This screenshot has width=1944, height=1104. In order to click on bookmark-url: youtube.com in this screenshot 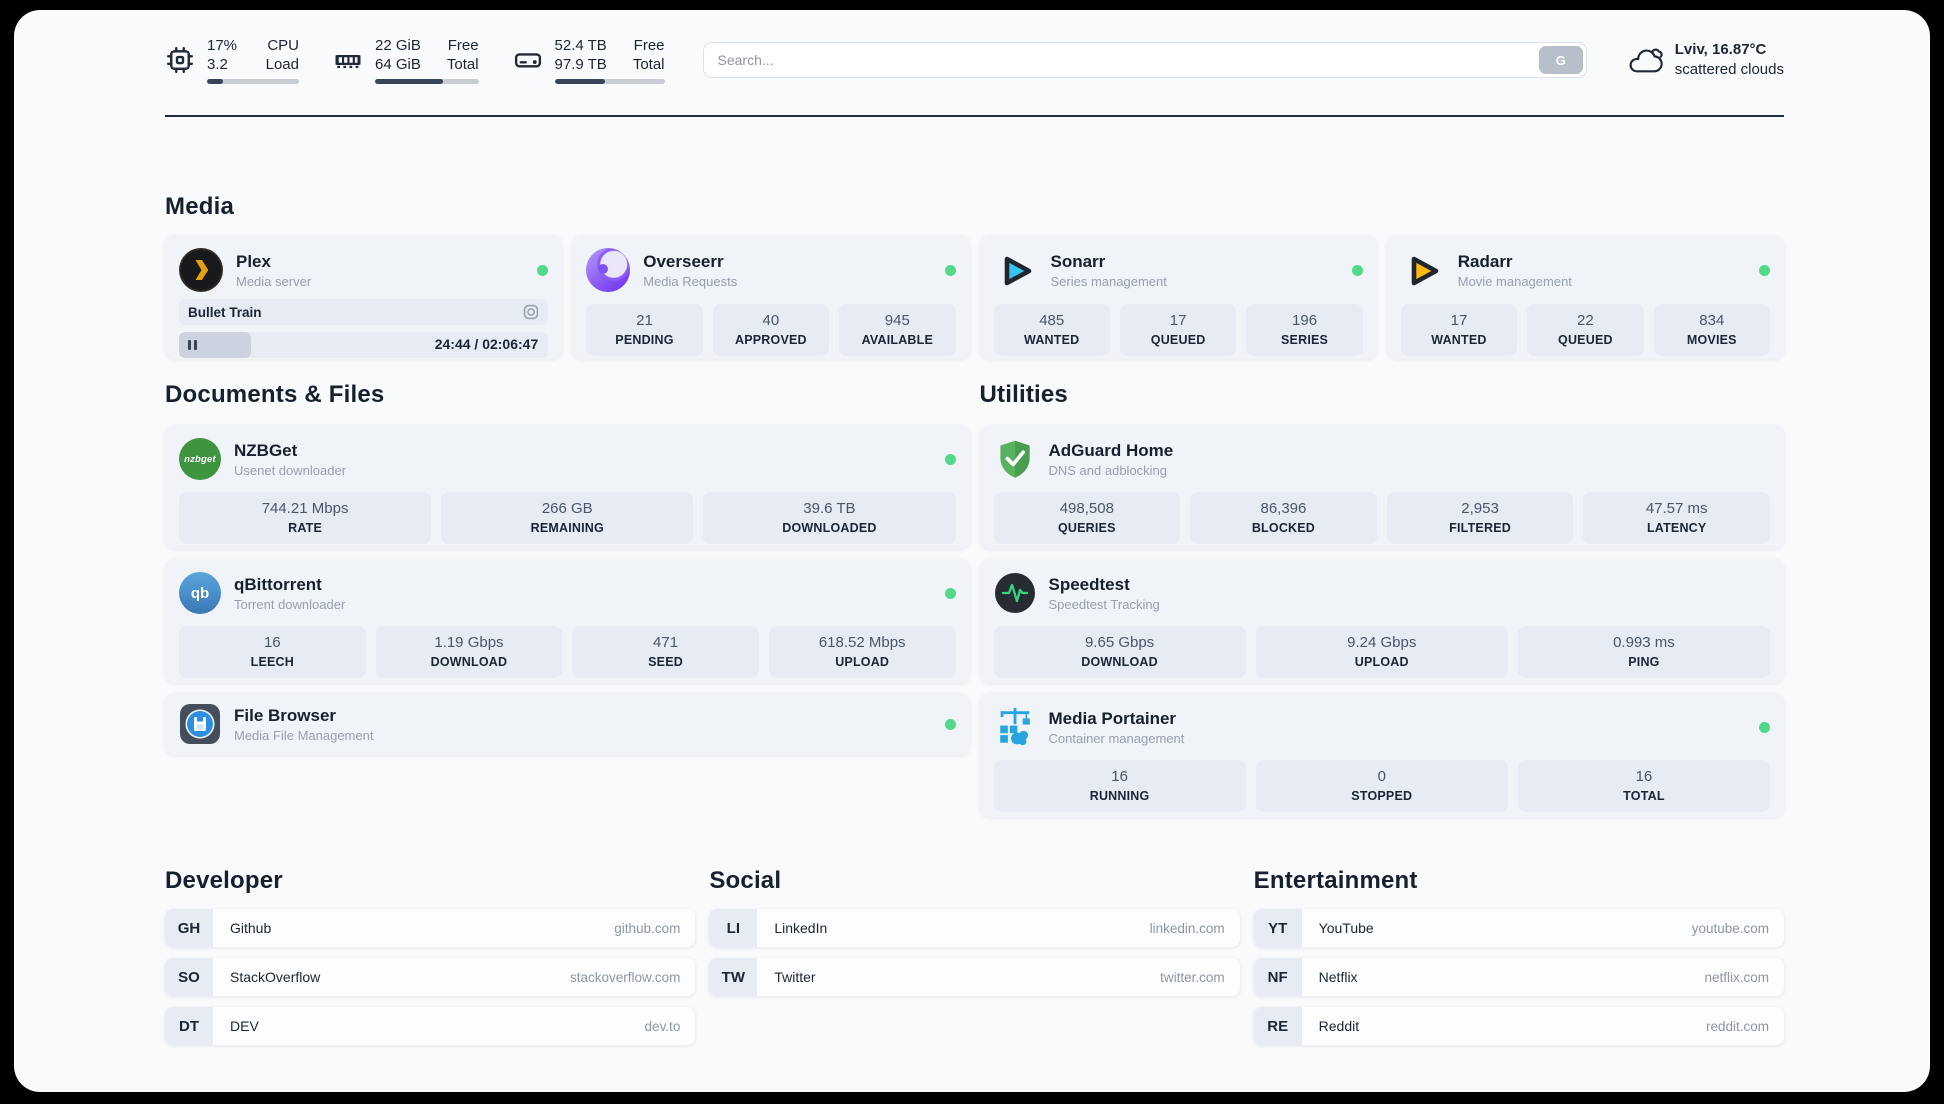, I will do `click(1730, 928)`.